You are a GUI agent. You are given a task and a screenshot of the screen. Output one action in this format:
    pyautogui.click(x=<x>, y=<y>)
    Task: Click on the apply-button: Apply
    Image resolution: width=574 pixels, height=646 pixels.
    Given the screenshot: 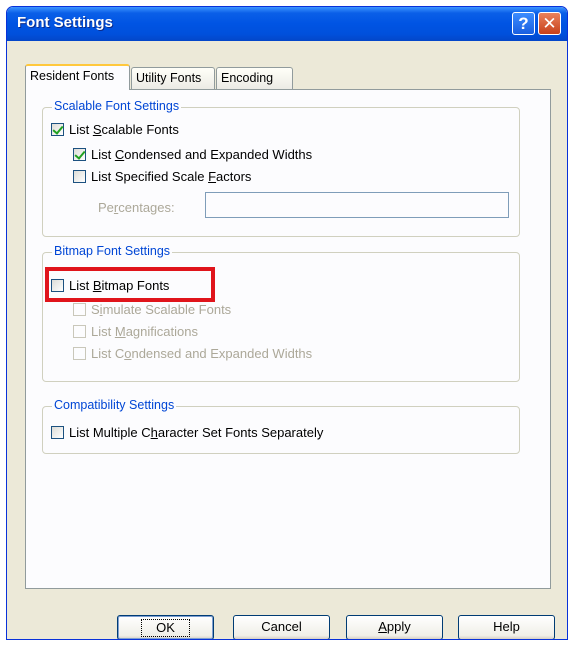 What is the action you would take?
    pyautogui.click(x=394, y=627)
    